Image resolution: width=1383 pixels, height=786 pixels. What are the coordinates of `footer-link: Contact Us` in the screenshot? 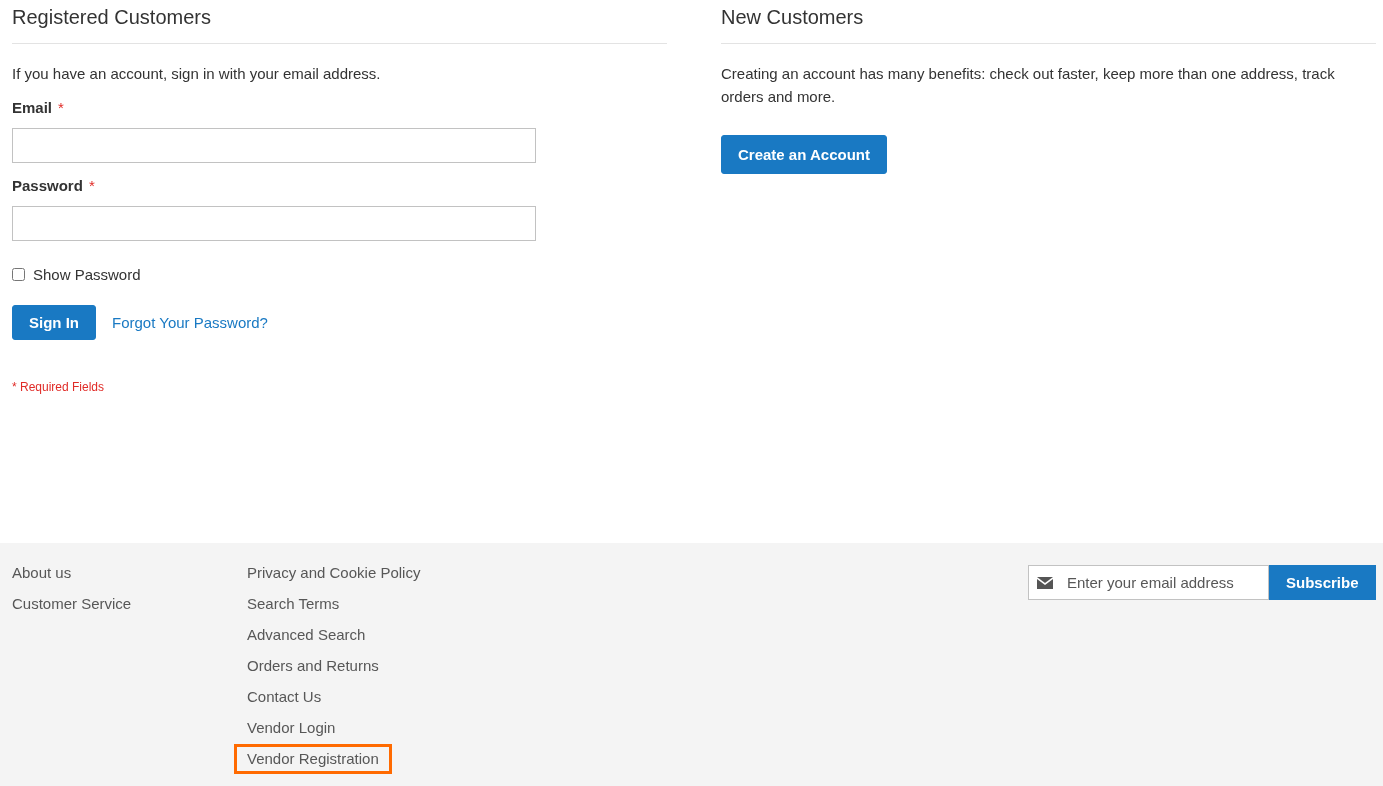 It's located at (284, 697).